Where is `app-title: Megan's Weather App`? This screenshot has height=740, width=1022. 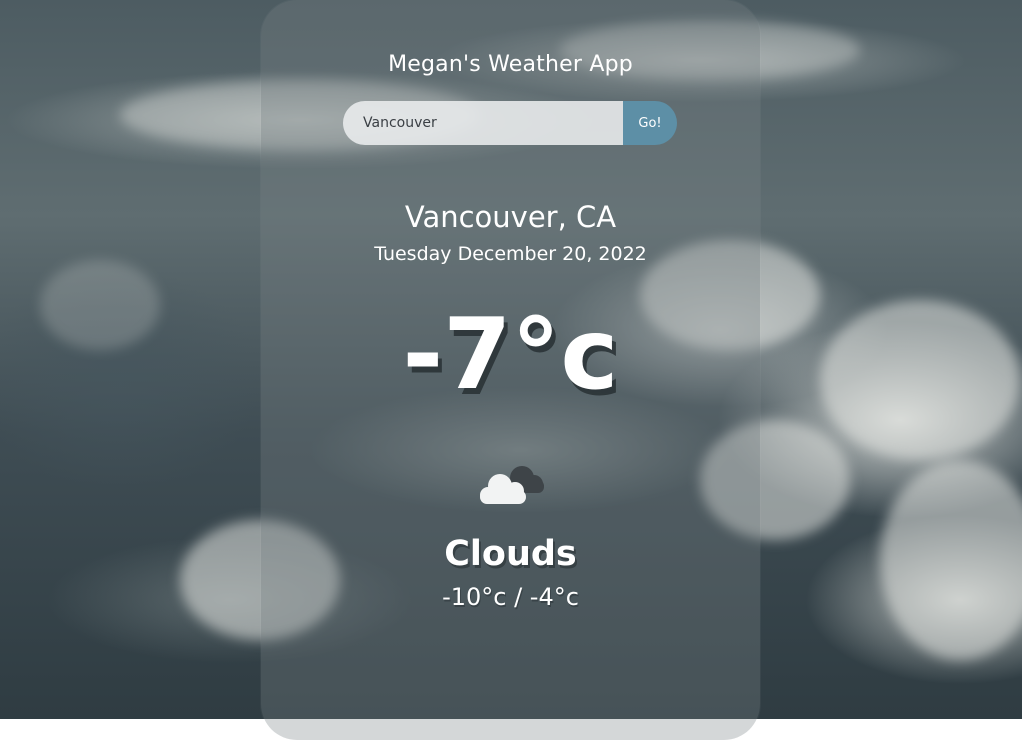 app-title: Megan's Weather App is located at coordinates (510, 64).